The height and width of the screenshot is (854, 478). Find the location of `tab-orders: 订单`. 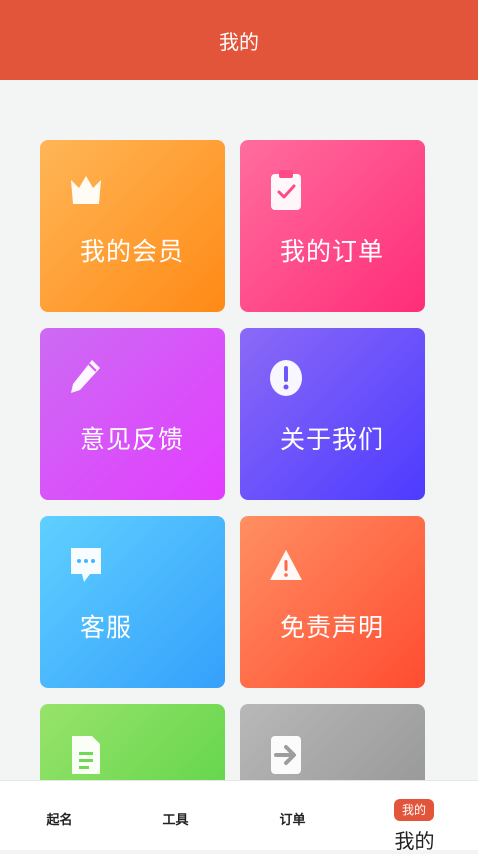

tab-orders: 订单 is located at coordinates (292, 816).